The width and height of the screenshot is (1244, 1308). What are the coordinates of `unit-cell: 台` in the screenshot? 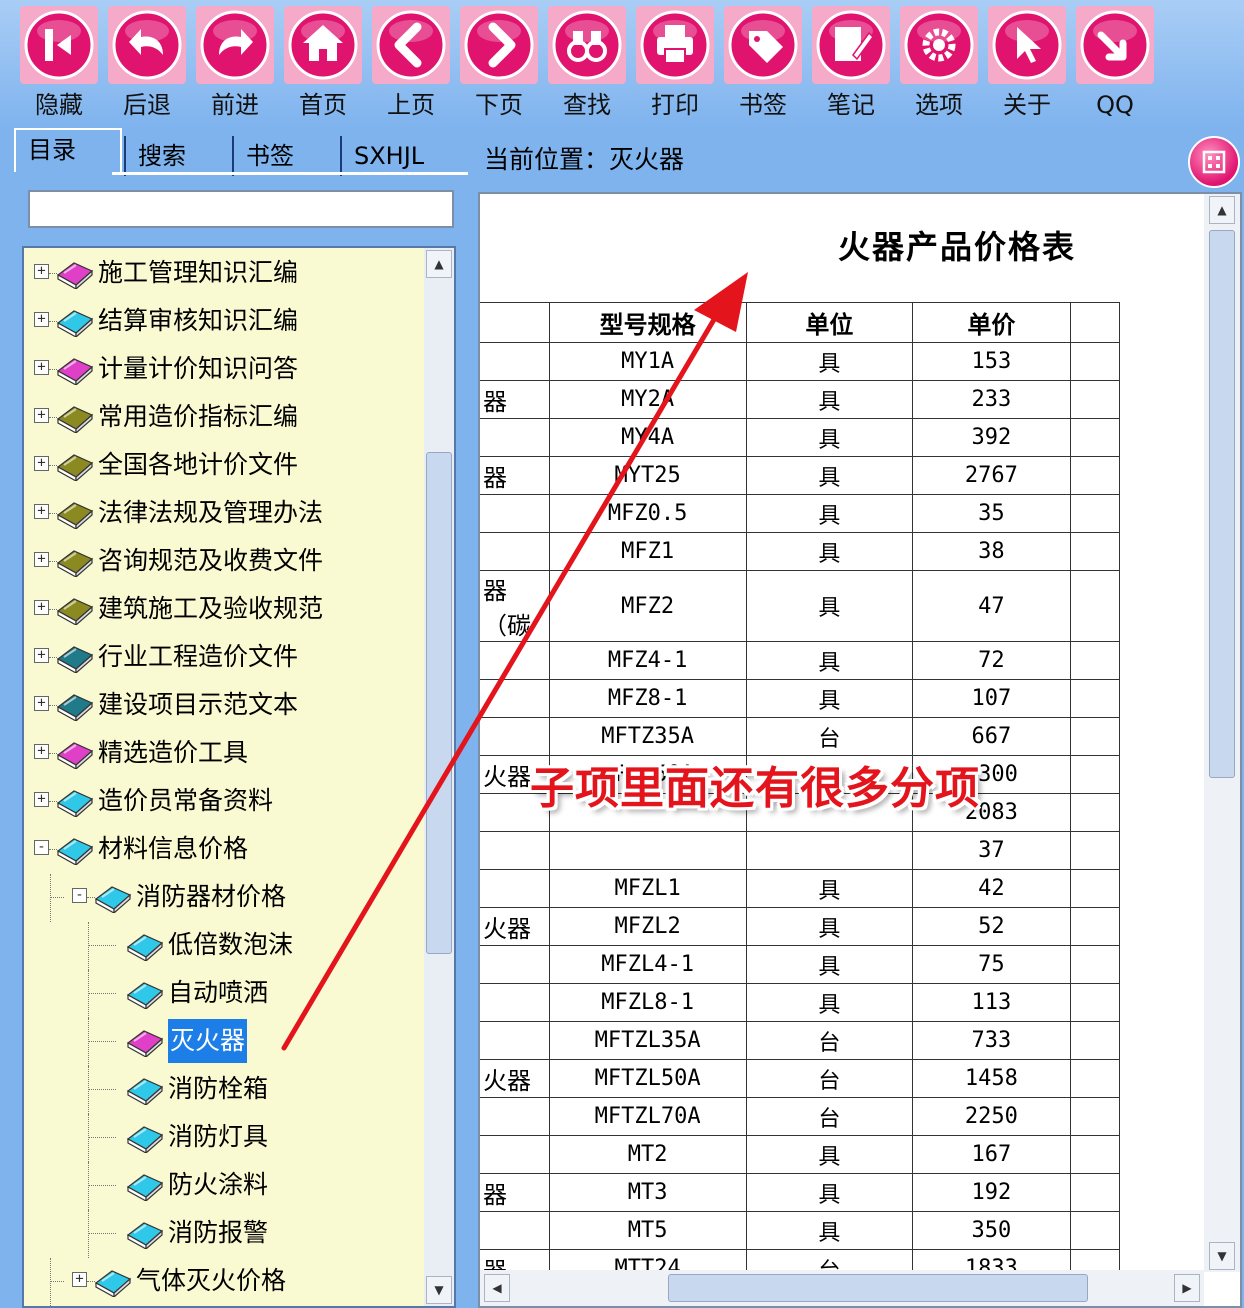 It's located at (829, 1078).